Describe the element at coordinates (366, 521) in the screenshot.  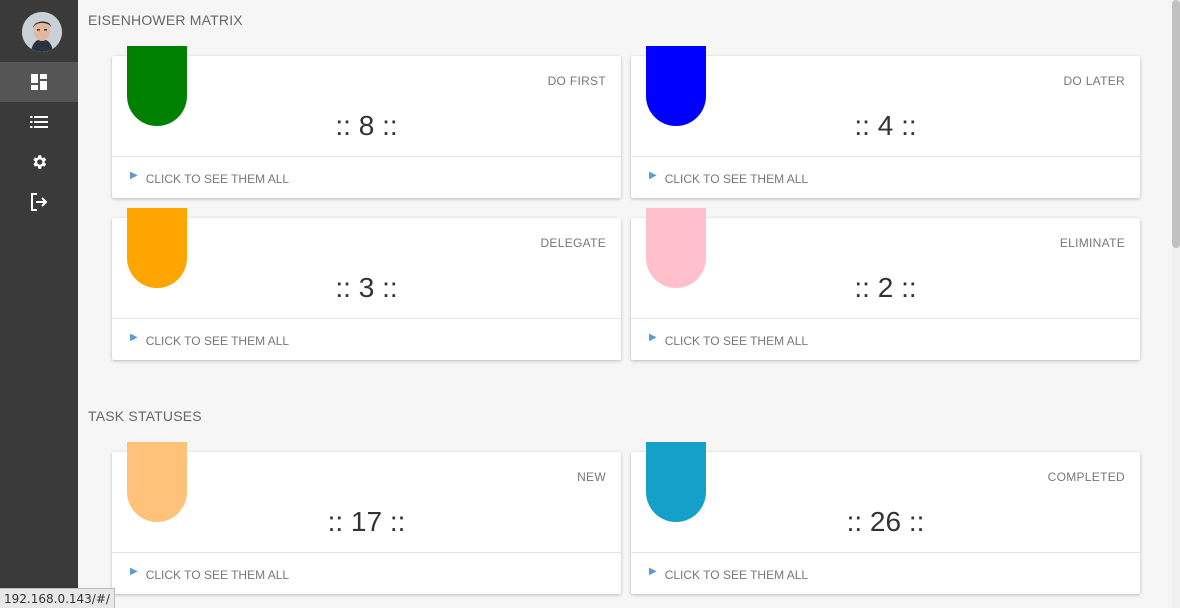
I see `card-count: :: 17 ::` at that location.